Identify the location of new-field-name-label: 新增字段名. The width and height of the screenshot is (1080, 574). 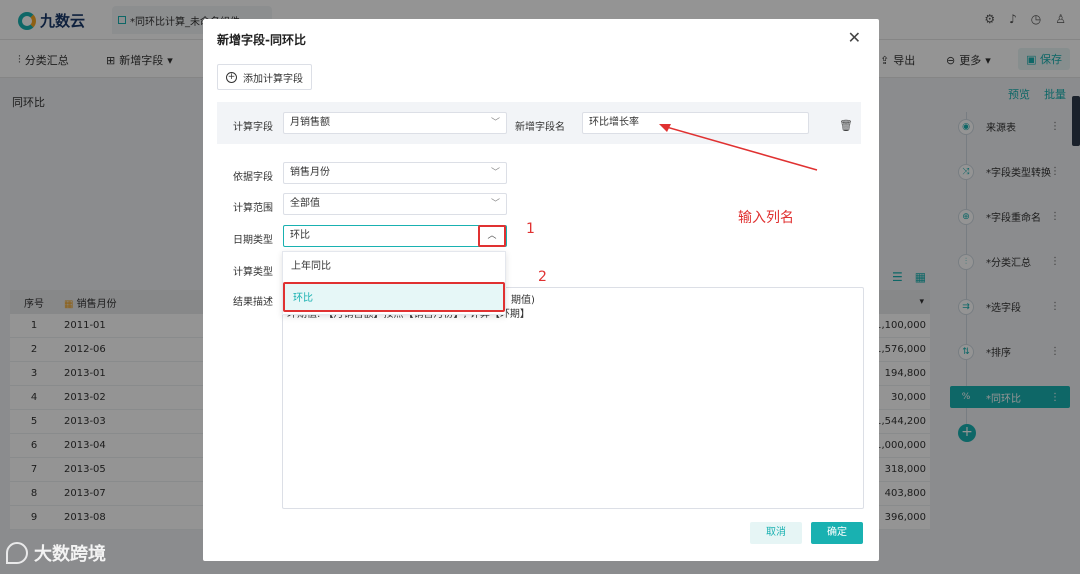
(540, 127).